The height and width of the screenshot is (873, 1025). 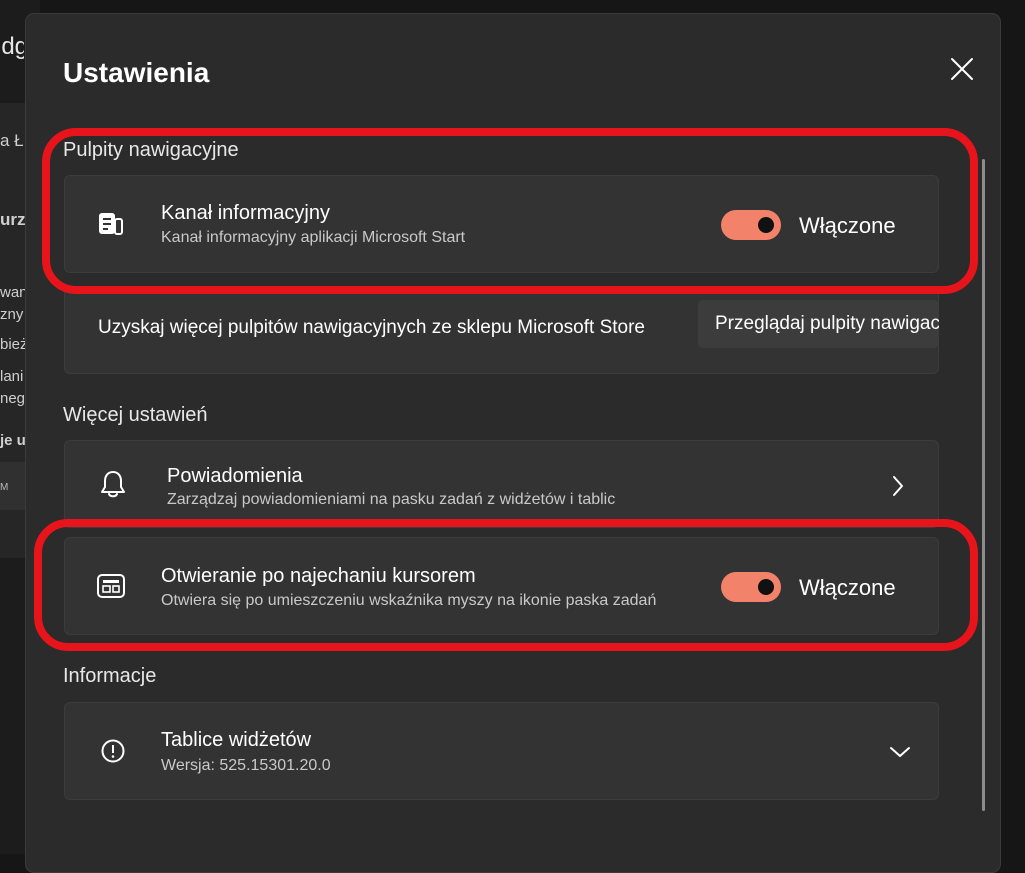 What do you see at coordinates (113, 484) in the screenshot?
I see `bell-icon` at bounding box center [113, 484].